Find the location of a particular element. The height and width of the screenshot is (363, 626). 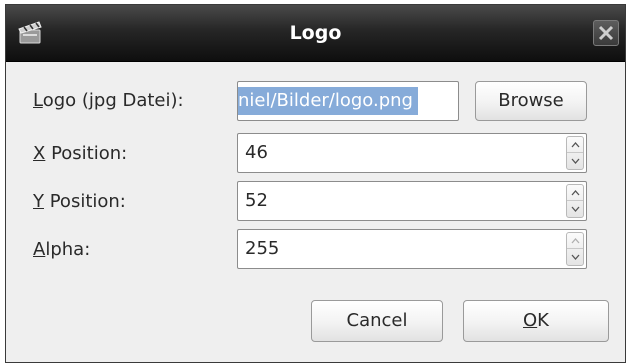

logo-label-mnemonic: L is located at coordinates (38, 100).